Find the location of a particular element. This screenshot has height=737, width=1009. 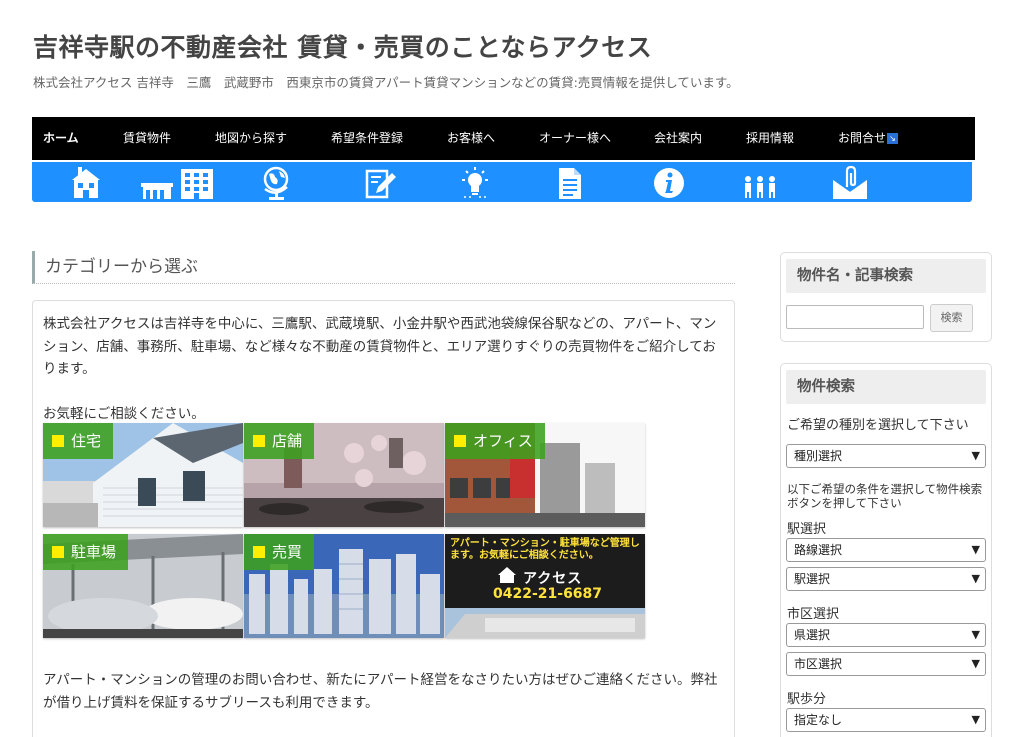

type-select: 種別選択 ▼ is located at coordinates (886, 456).